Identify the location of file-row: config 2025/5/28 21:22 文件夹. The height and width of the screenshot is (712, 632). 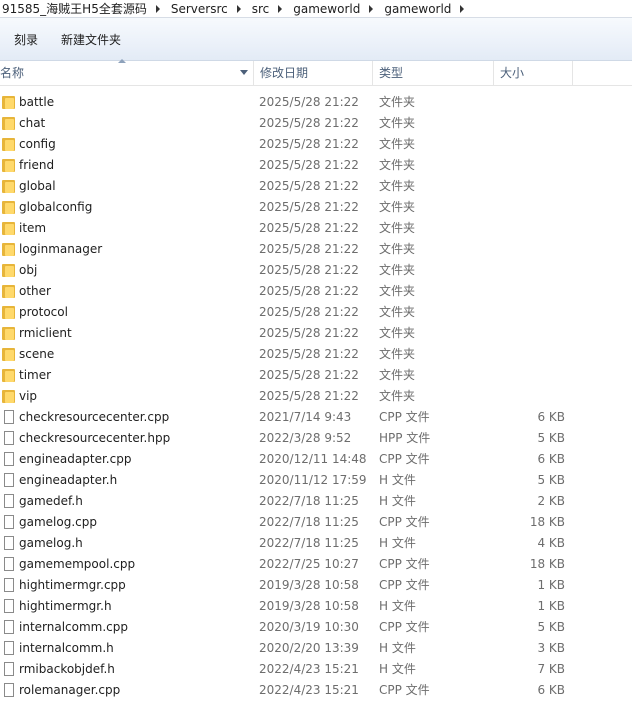
(316, 144).